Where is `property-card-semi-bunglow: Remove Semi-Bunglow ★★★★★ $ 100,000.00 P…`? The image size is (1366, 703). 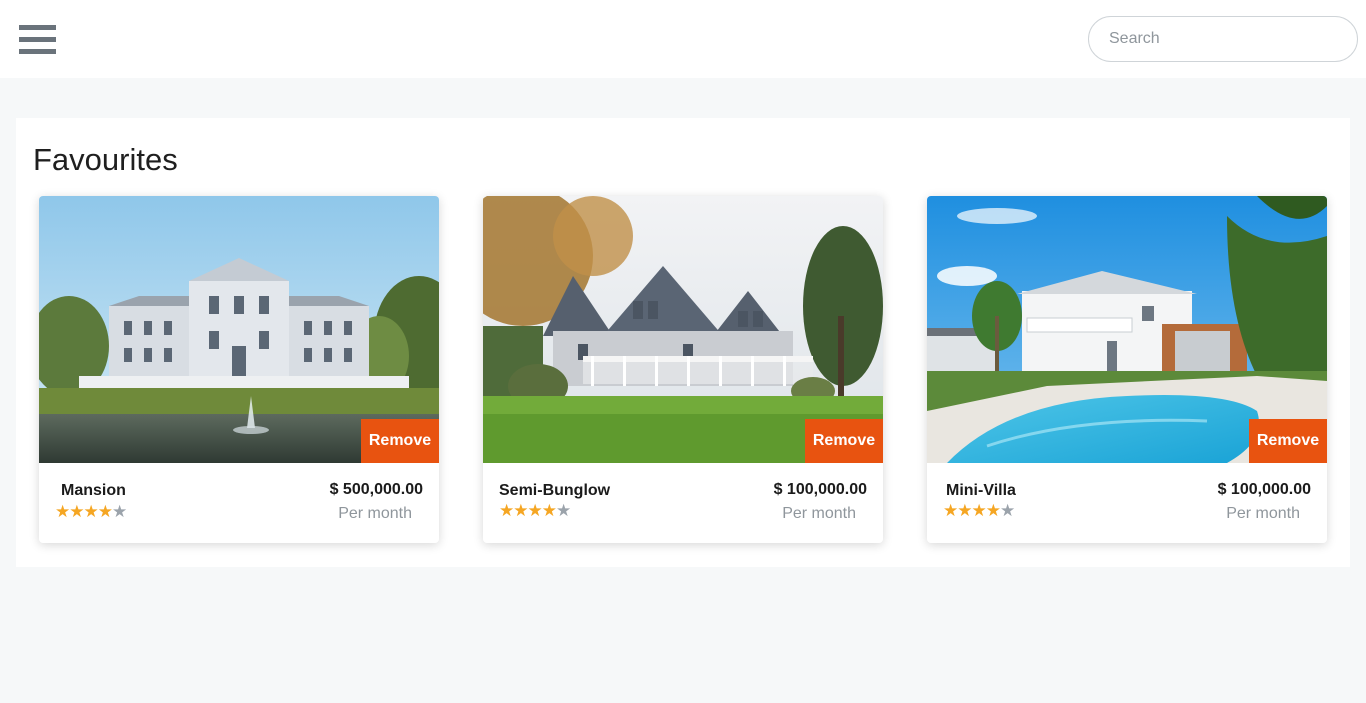 property-card-semi-bunglow: Remove Semi-Bunglow ★★★★★ $ 100,000.00 P… is located at coordinates (683, 369).